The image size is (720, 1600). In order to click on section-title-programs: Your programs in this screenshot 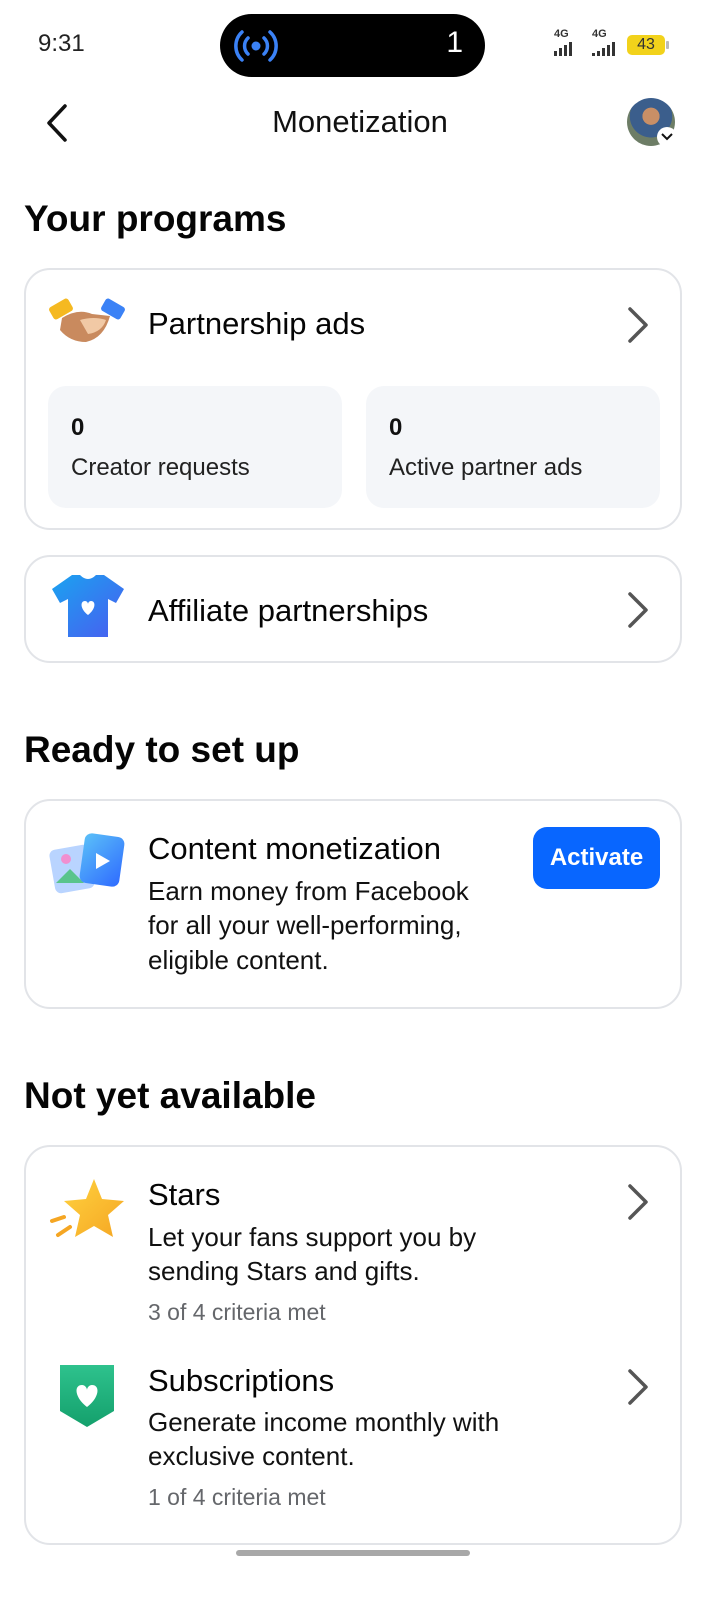, I will do `click(155, 218)`.